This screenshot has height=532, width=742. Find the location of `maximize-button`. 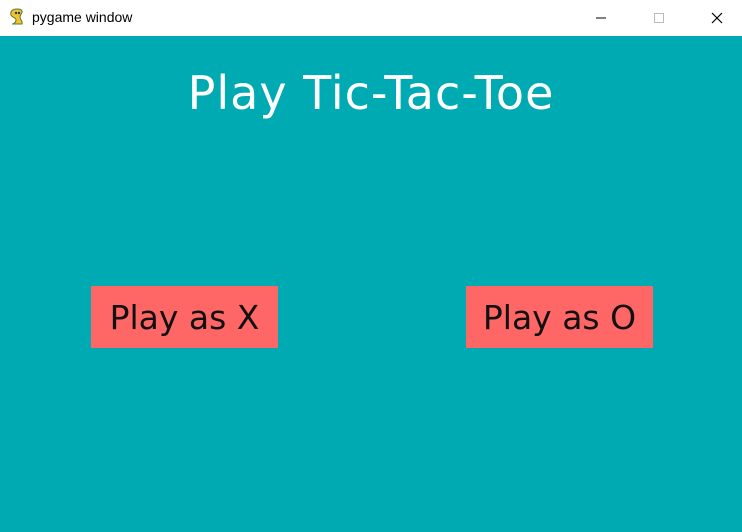

maximize-button is located at coordinates (658, 18).